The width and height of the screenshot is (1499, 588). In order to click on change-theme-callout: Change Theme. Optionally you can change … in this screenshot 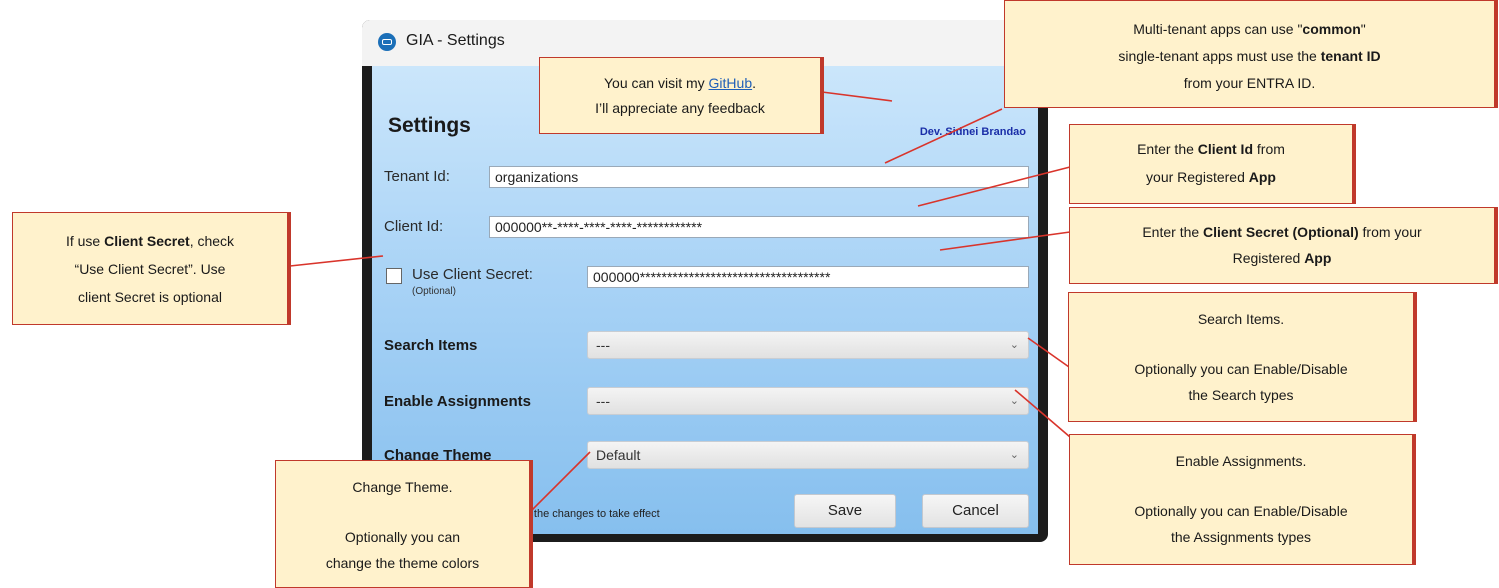, I will do `click(402, 524)`.